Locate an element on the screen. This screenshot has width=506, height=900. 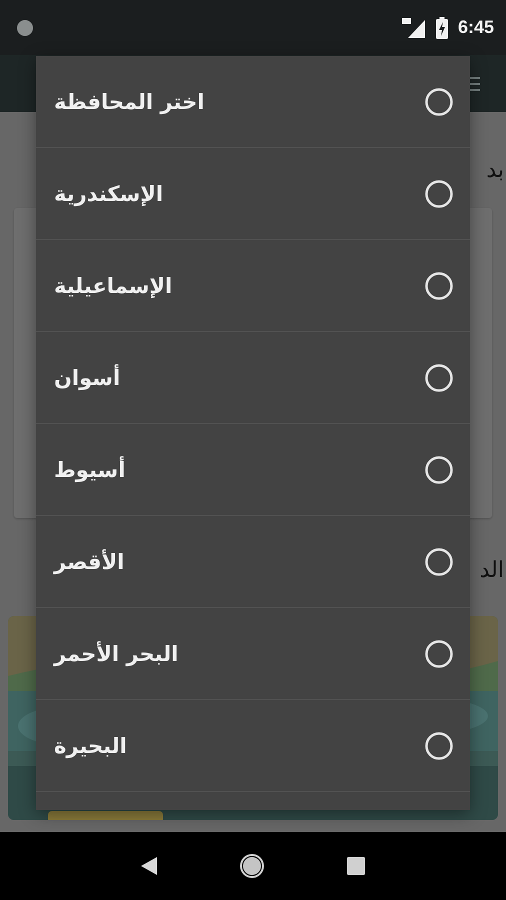
heading-text: بد is located at coordinates (495, 171).